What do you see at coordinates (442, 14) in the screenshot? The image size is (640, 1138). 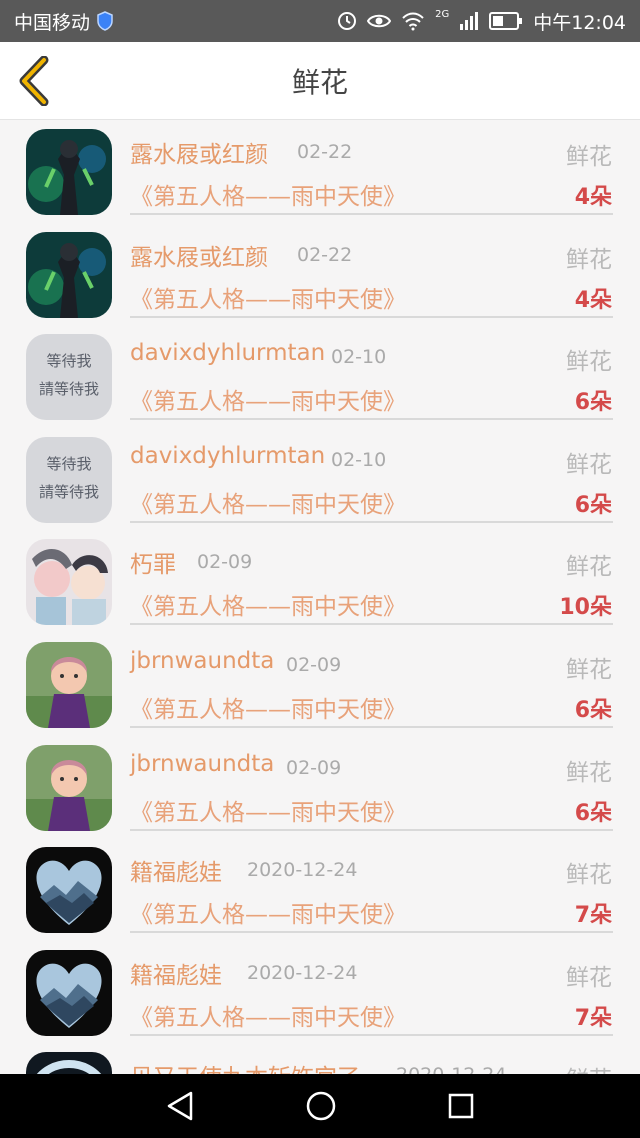 I see `network-type: 2G` at bounding box center [442, 14].